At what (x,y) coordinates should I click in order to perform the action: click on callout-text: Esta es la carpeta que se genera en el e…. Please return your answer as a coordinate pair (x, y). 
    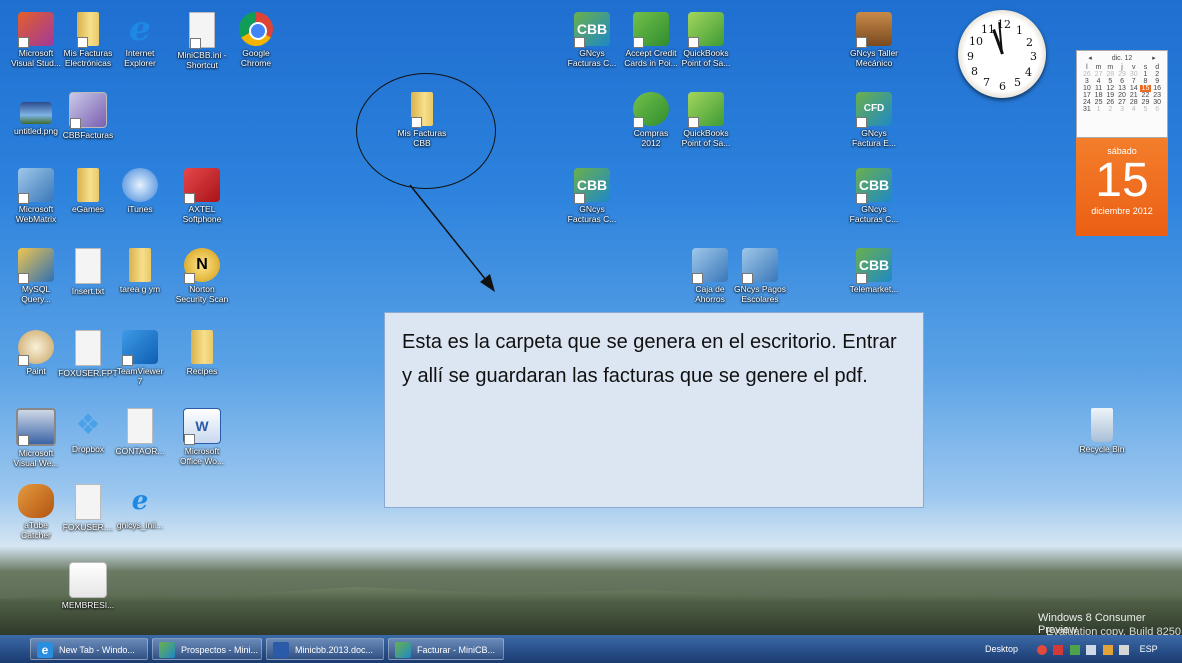
    Looking at the image, I should click on (649, 359).